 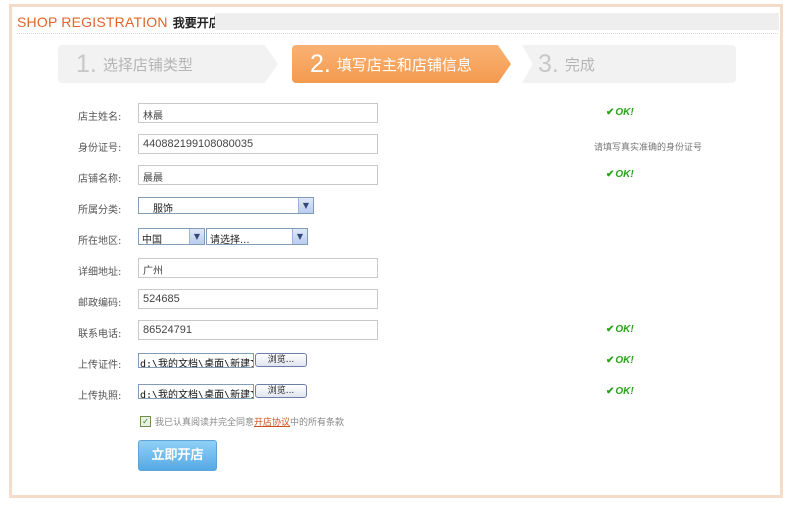 What do you see at coordinates (620, 112) in the screenshot?
I see `owner-name-ok: ✔OK!` at bounding box center [620, 112].